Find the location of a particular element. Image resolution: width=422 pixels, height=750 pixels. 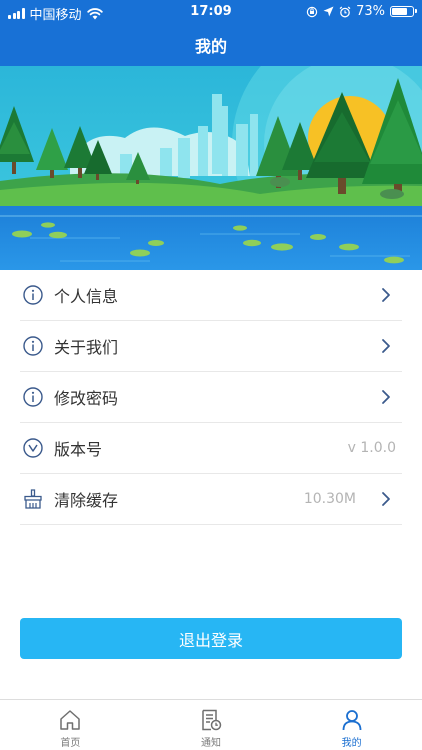

chevron-down-circle-icon is located at coordinates (33, 448).